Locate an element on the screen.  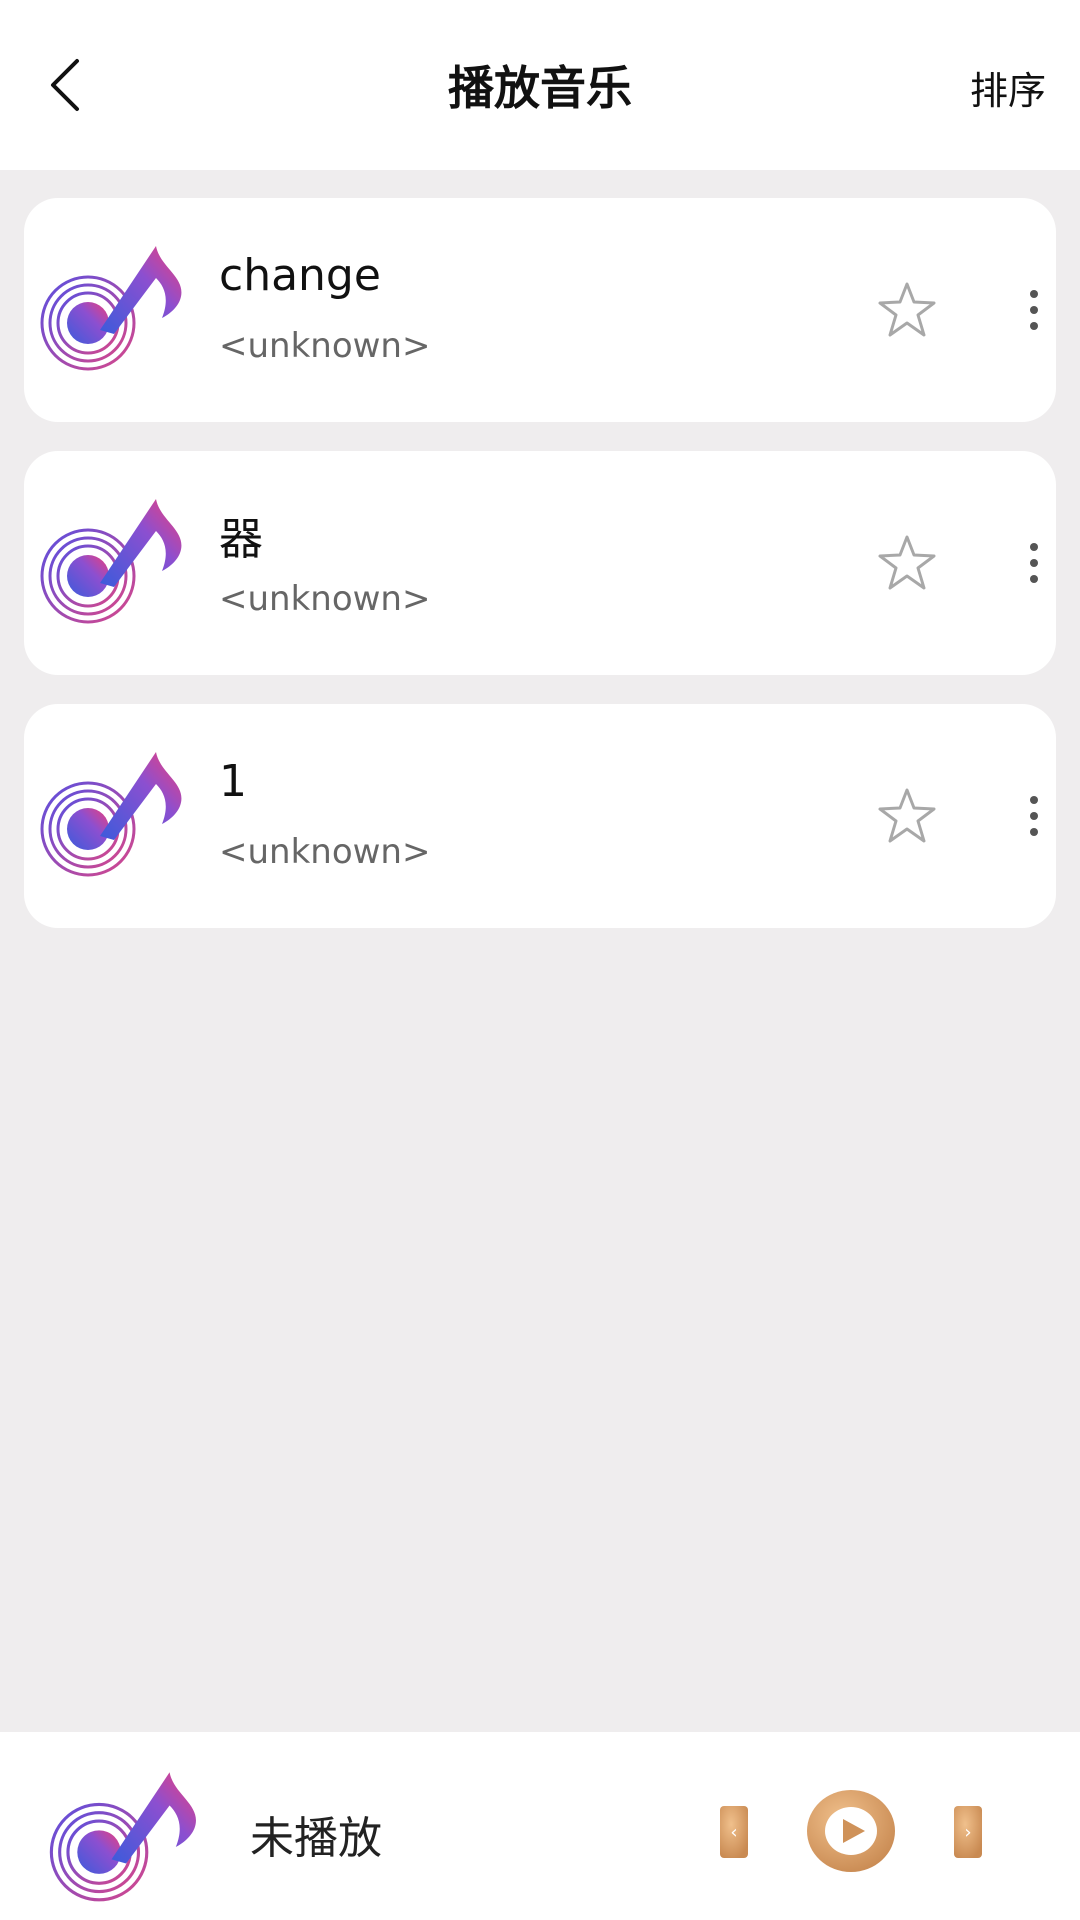
page-title: 播放音乐 is located at coordinates (540, 88).